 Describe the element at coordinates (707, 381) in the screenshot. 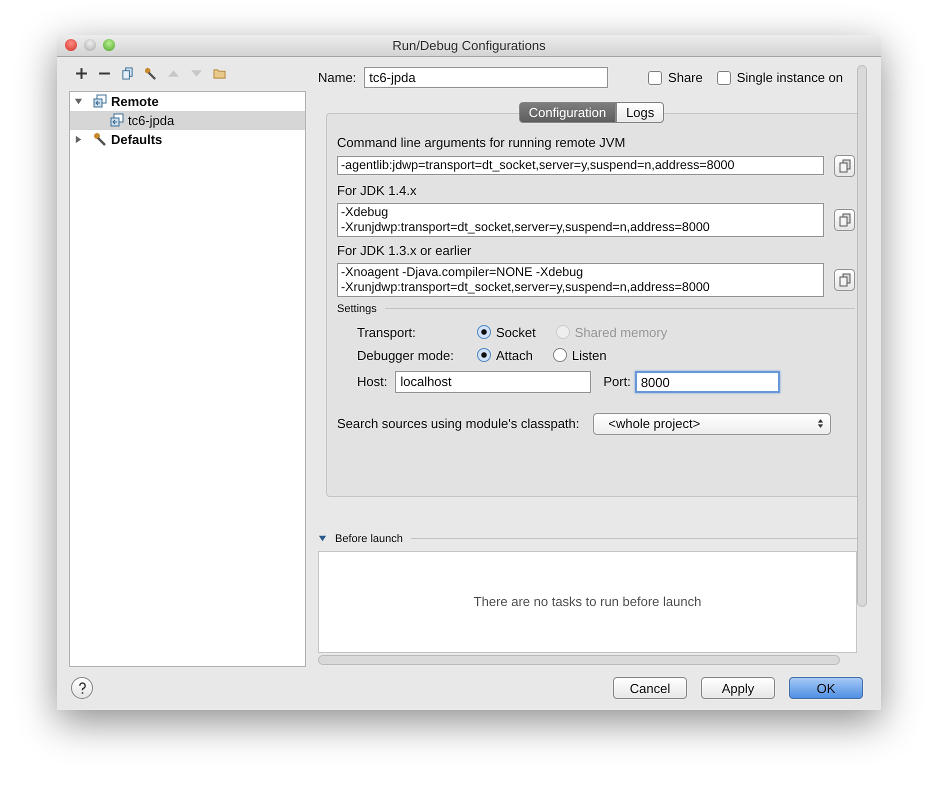

I see `port-field: 8000` at that location.